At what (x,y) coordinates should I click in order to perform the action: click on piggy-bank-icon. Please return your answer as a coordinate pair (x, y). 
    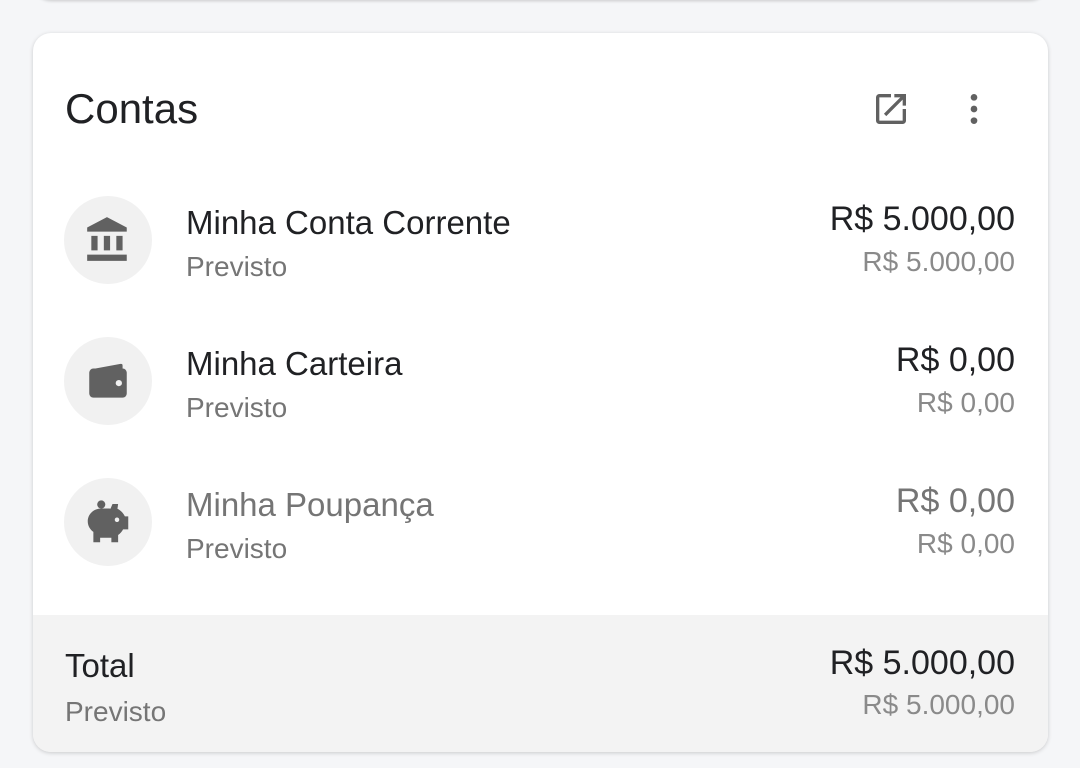
    Looking at the image, I should click on (108, 521).